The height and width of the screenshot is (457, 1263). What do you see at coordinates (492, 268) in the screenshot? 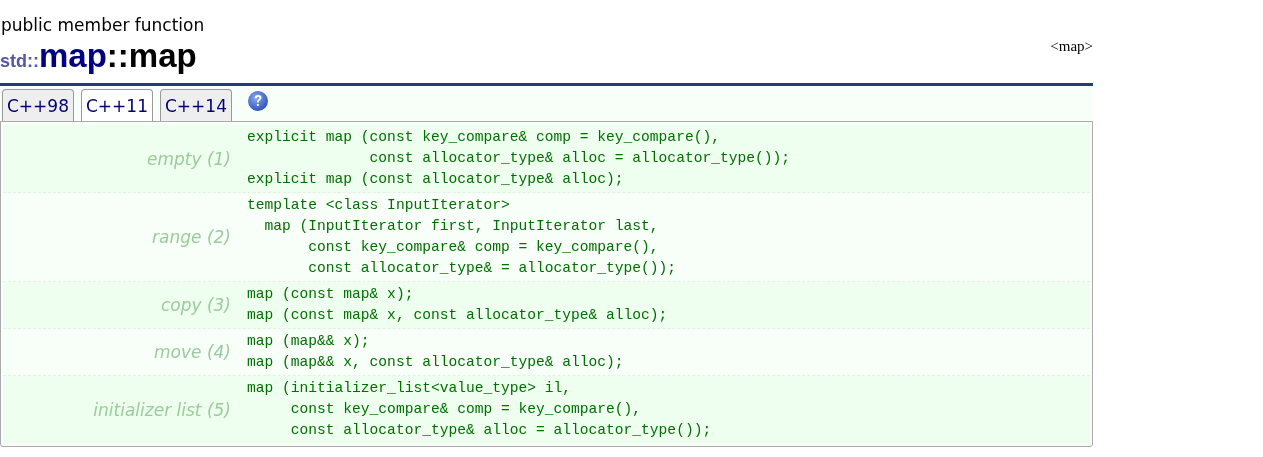
I see `code-line: const allocator_type& = allocator_type());` at bounding box center [492, 268].